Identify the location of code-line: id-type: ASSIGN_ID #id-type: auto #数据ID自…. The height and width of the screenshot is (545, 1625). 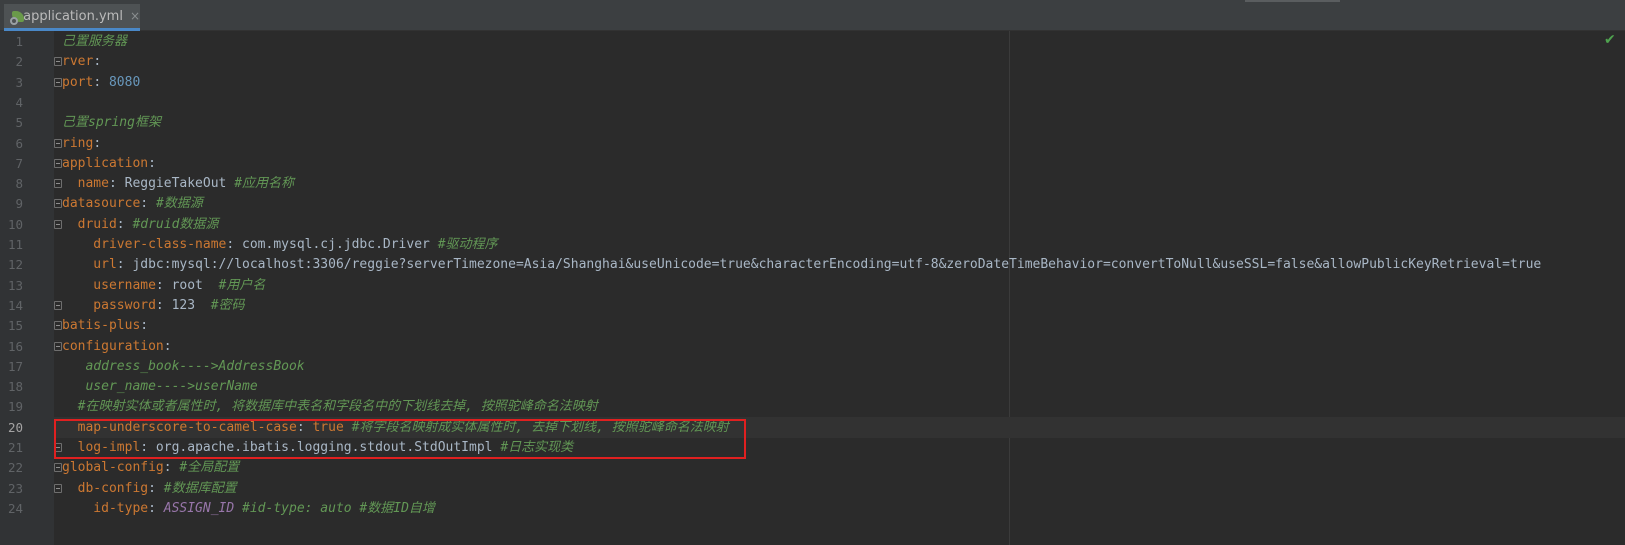
(248, 508).